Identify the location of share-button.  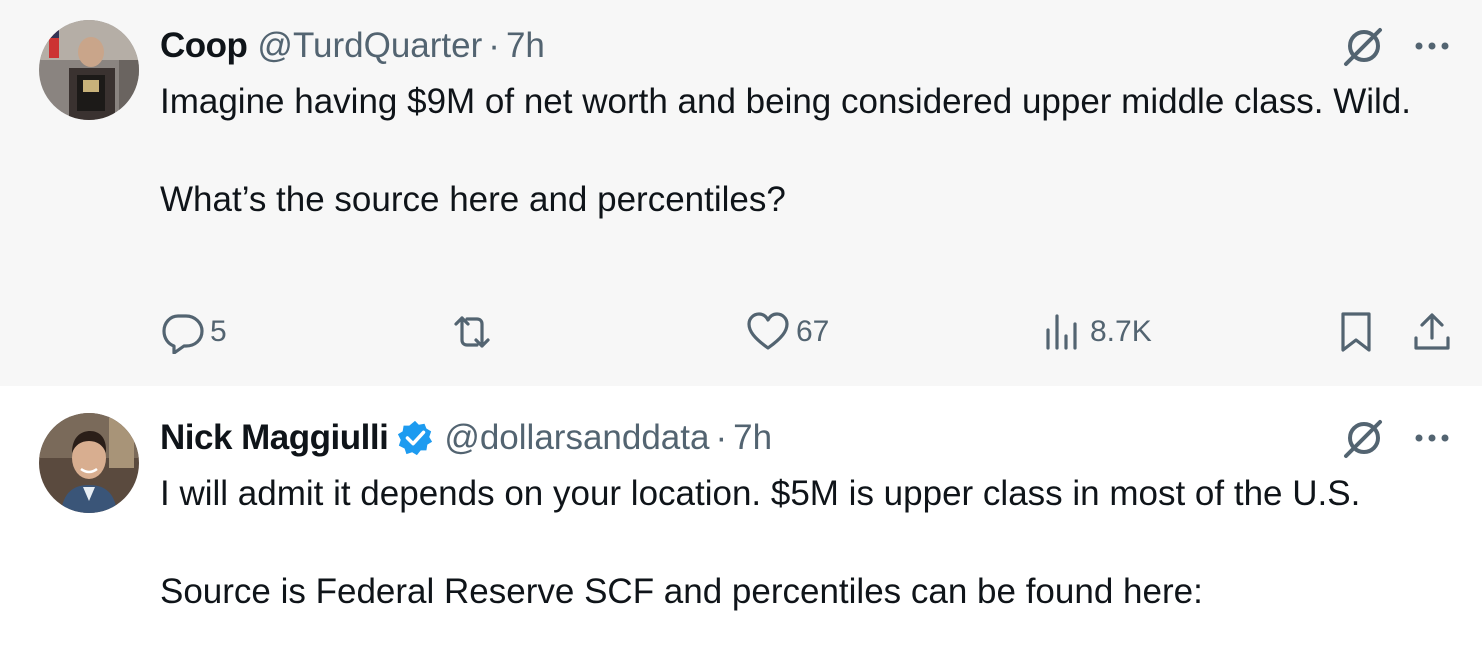
(1432, 332).